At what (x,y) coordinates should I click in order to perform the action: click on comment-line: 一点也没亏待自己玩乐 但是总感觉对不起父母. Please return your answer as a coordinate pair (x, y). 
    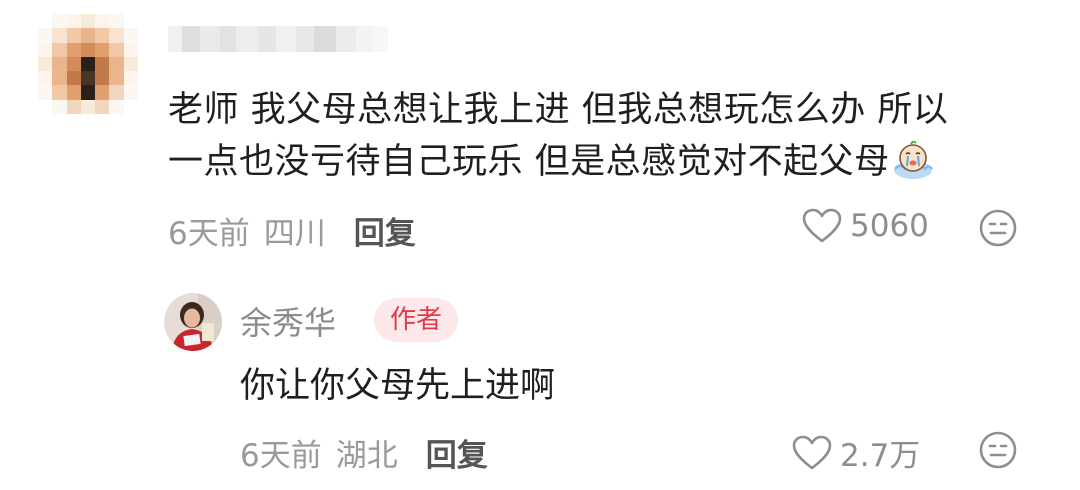
    Looking at the image, I should click on (608, 162).